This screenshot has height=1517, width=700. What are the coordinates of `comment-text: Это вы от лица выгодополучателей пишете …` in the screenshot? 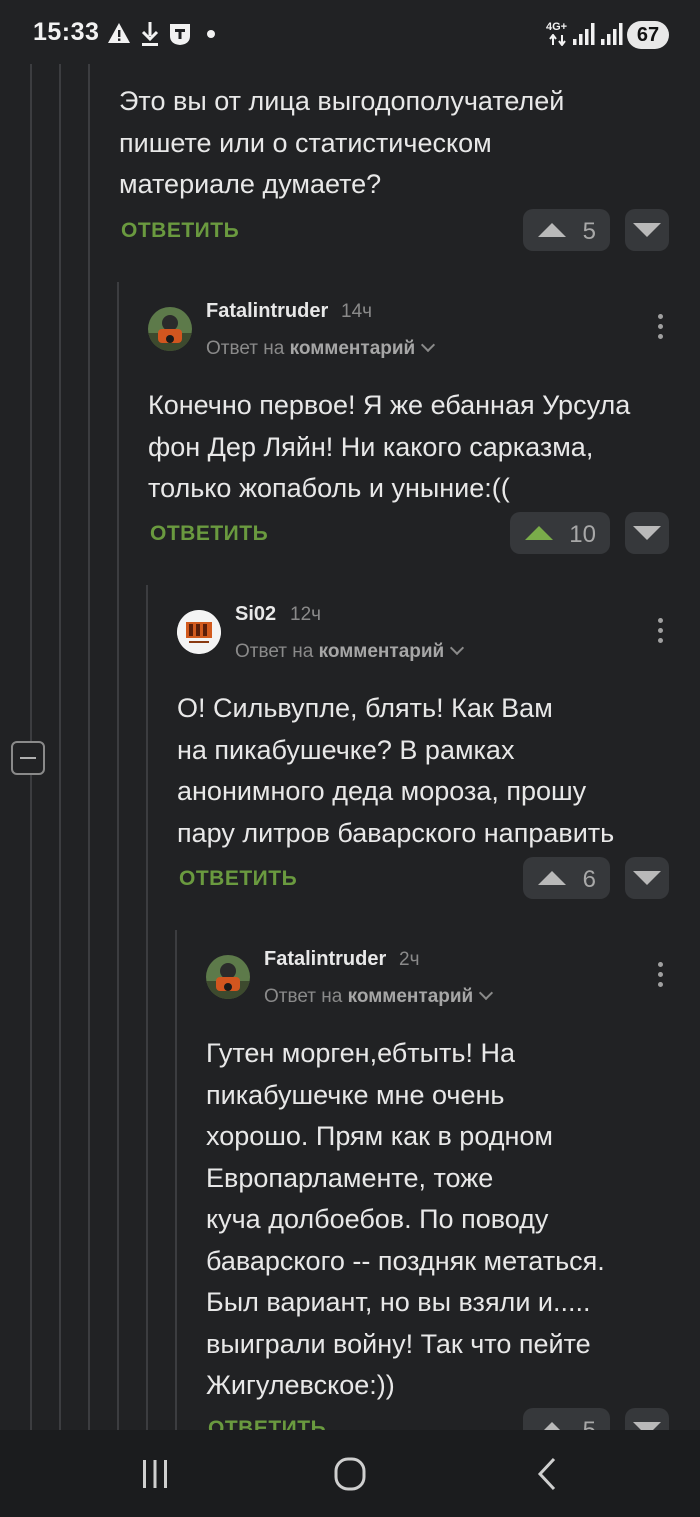 It's located at (342, 142).